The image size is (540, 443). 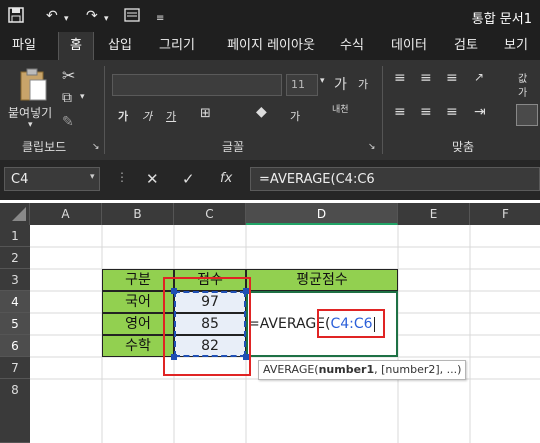 I want to click on undo-icon: ↶, so click(x=52, y=16).